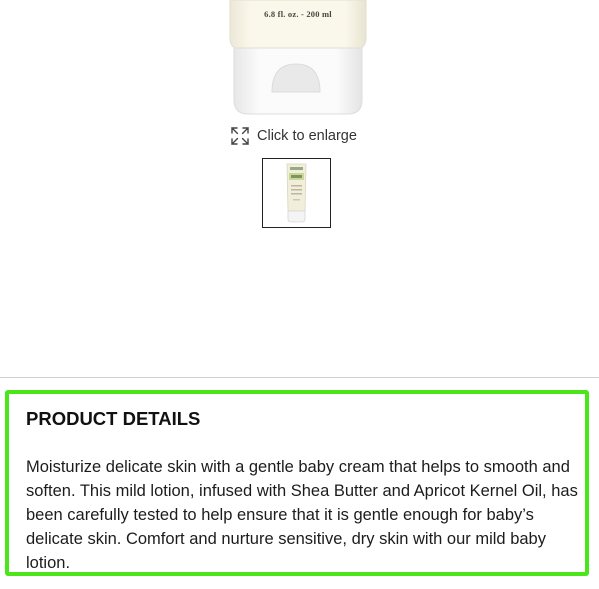  Describe the element at coordinates (113, 418) in the screenshot. I see `product-details-heading: PRODUCT DETAILS` at that location.